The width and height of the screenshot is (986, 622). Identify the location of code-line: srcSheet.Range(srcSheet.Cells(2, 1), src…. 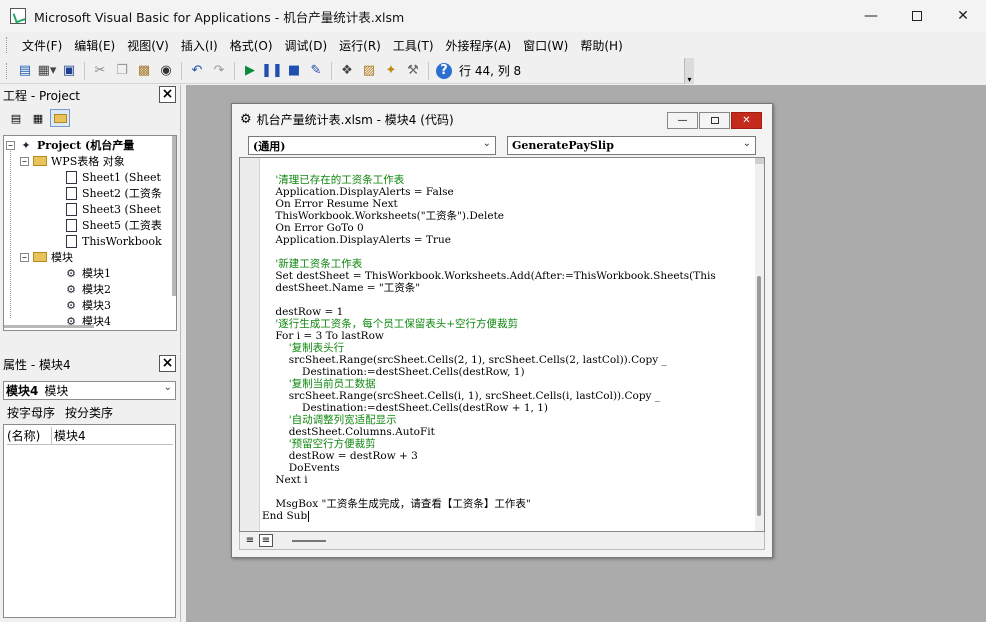
(464, 360).